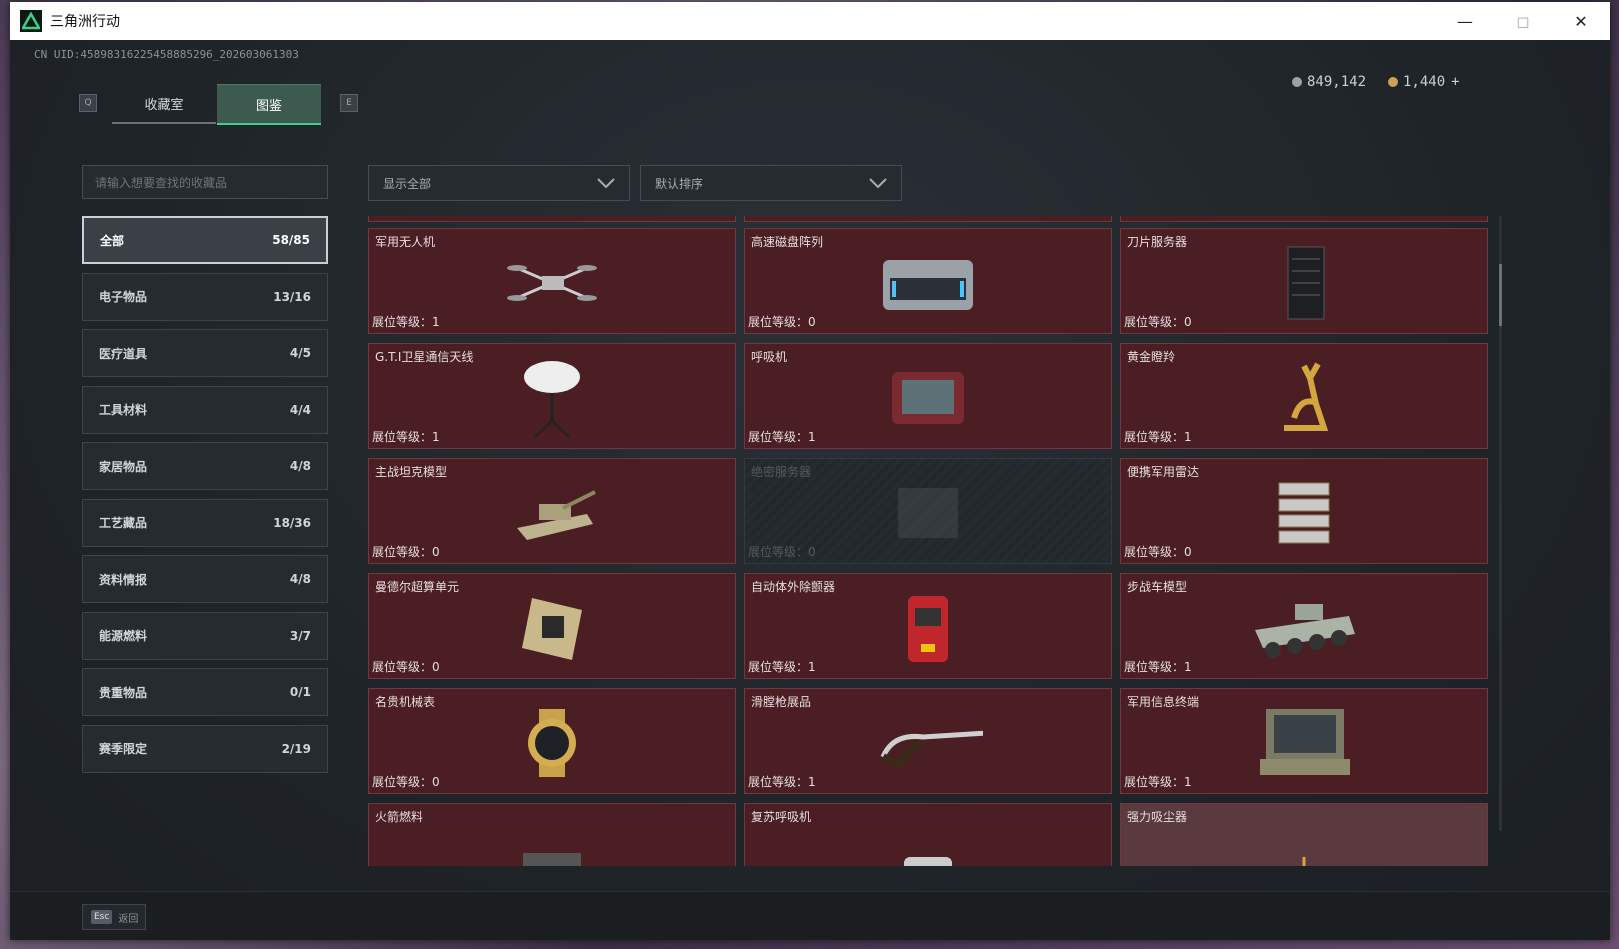  I want to click on item-card: 刀片服务器 展位等级：0, so click(1304, 281).